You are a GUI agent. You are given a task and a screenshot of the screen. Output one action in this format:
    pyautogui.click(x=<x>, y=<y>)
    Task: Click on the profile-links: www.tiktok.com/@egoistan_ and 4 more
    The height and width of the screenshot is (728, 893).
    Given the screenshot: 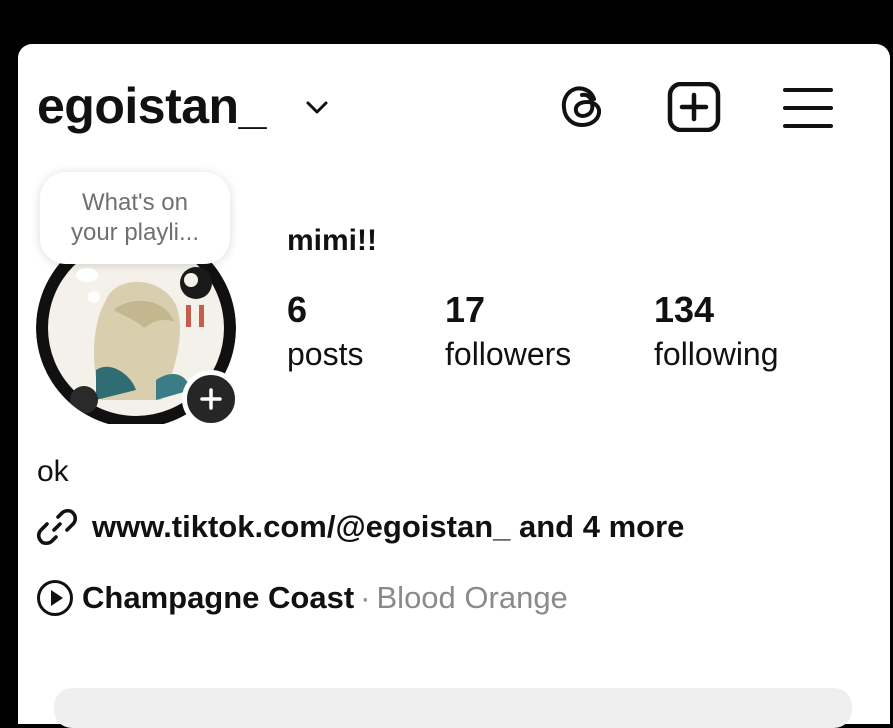 What is the action you would take?
    pyautogui.click(x=360, y=527)
    